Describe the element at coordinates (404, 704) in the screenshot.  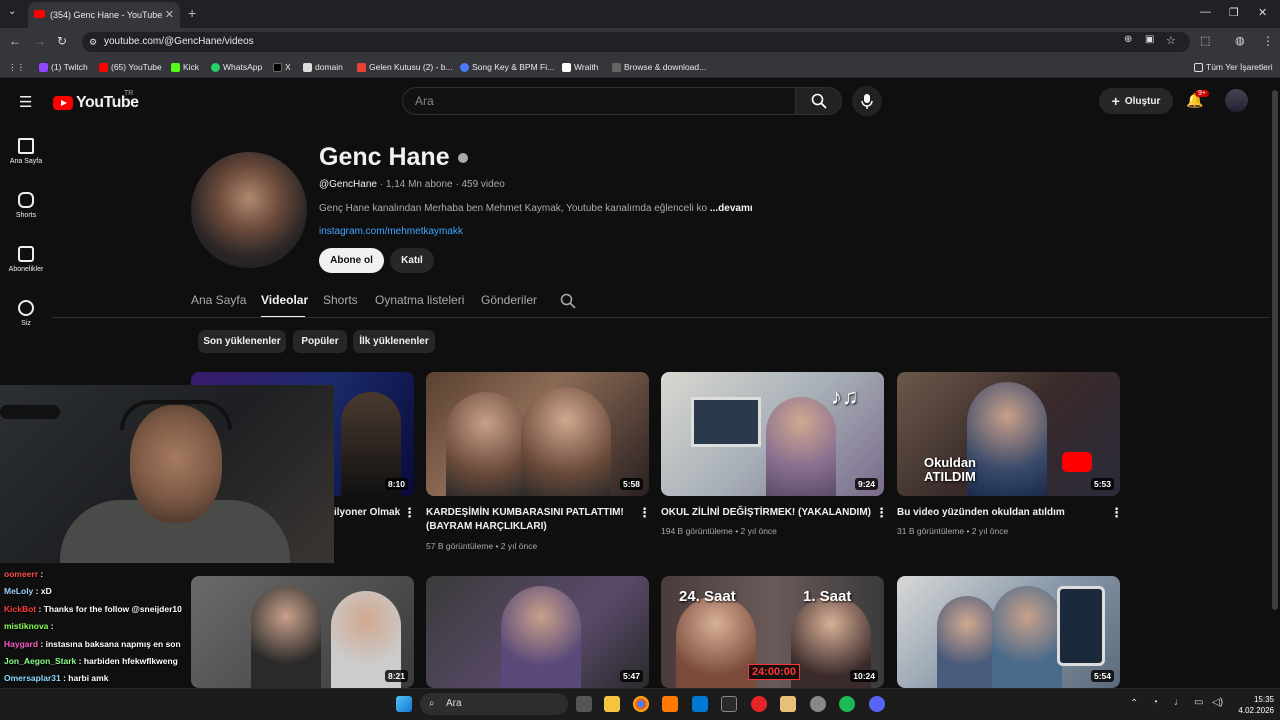
I see `start-icon` at that location.